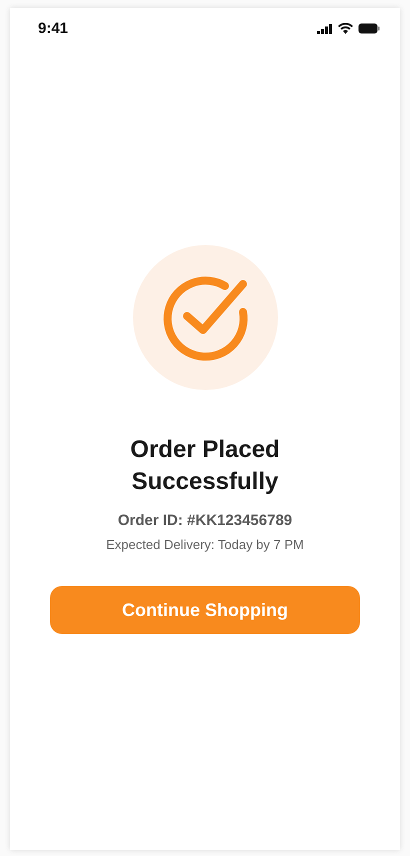 This screenshot has width=410, height=856. Describe the element at coordinates (205, 610) in the screenshot. I see `continue-shopping-button: Continue Shopping` at that location.